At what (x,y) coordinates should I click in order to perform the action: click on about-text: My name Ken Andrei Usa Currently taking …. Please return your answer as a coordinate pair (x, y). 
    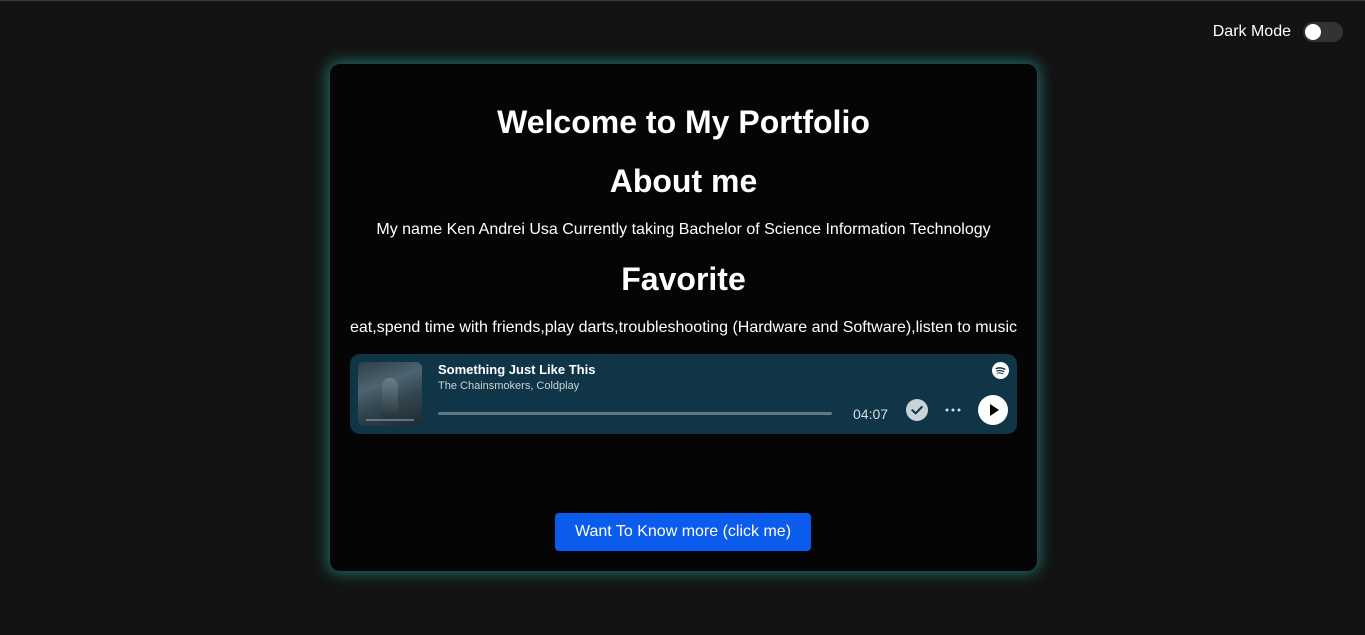
    Looking at the image, I should click on (683, 229).